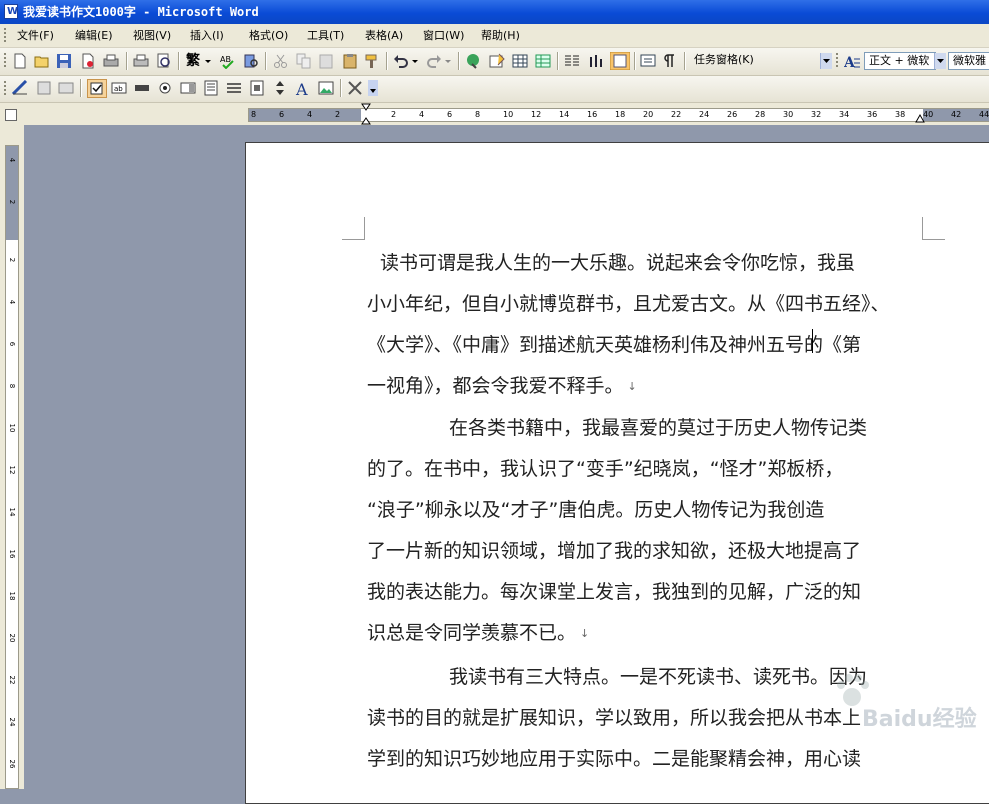 This screenshot has width=989, height=804. What do you see at coordinates (5, 35) in the screenshot?
I see `menu-grip` at bounding box center [5, 35].